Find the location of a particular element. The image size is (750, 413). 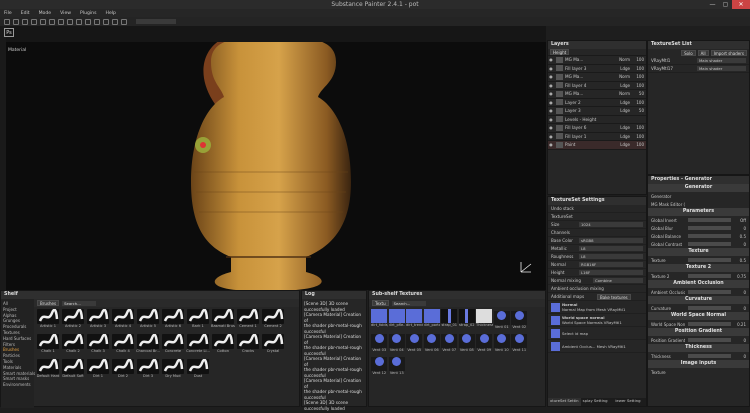

menu-plugins: Plugins is located at coordinates (88, 13).